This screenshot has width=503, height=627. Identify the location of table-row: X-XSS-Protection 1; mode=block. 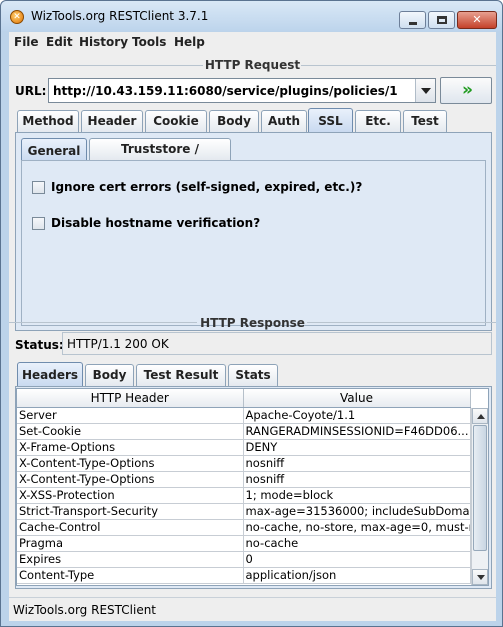
(244, 495).